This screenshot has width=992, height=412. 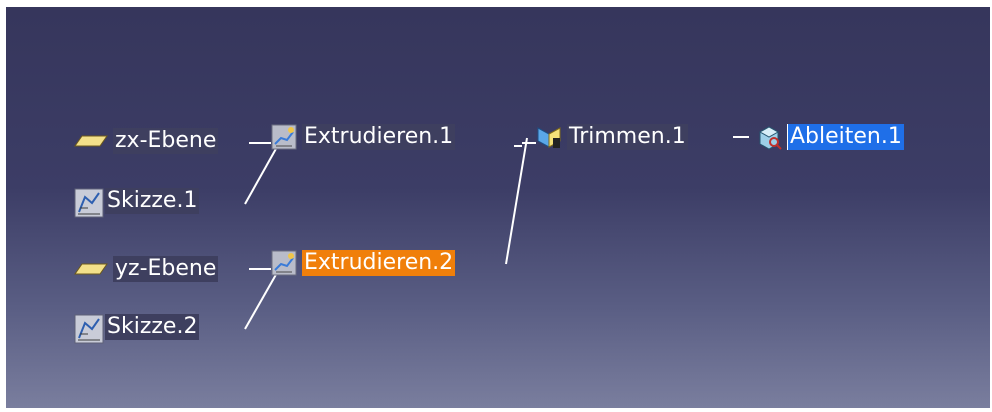 I want to click on tree-node-trim-1: Trimmen.1, so click(x=612, y=137).